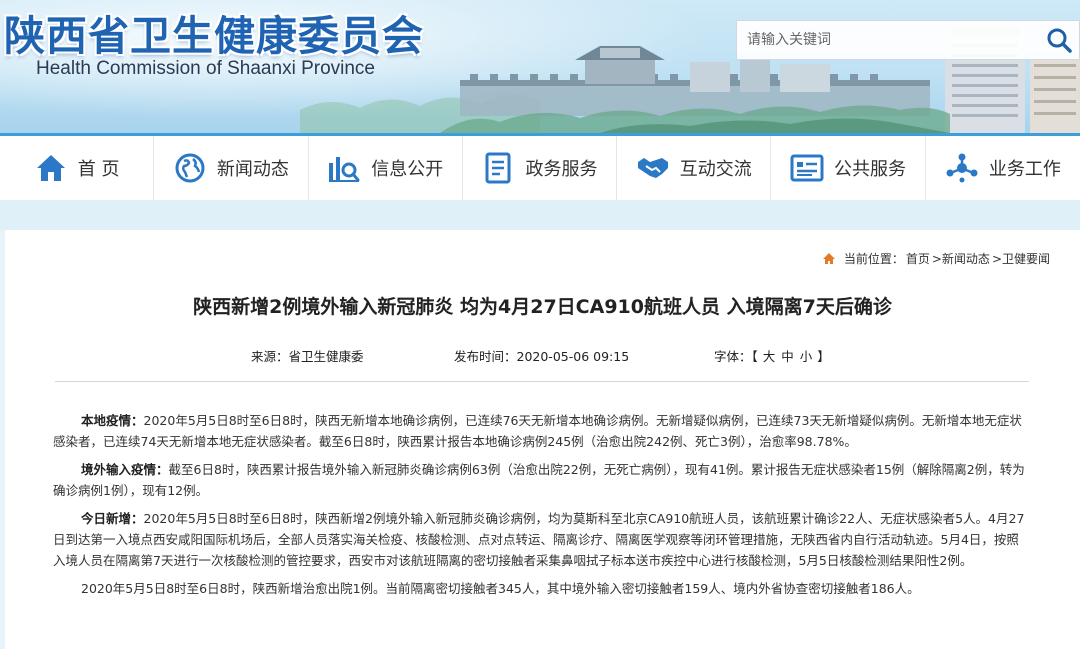 The image size is (1080, 649). What do you see at coordinates (870, 169) in the screenshot?
I see `nav-item-label: 公共服务` at bounding box center [870, 169].